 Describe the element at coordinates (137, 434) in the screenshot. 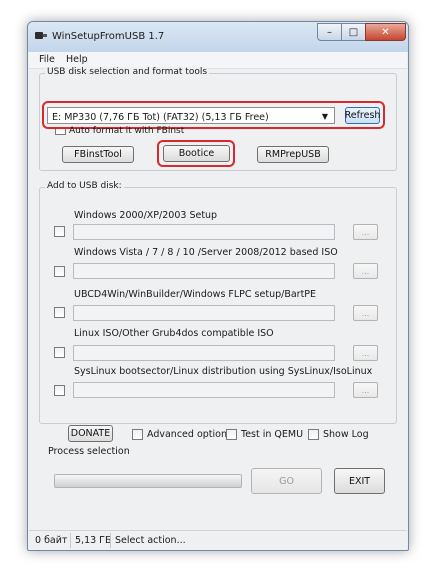

I see `advanced-options-checkbox` at that location.